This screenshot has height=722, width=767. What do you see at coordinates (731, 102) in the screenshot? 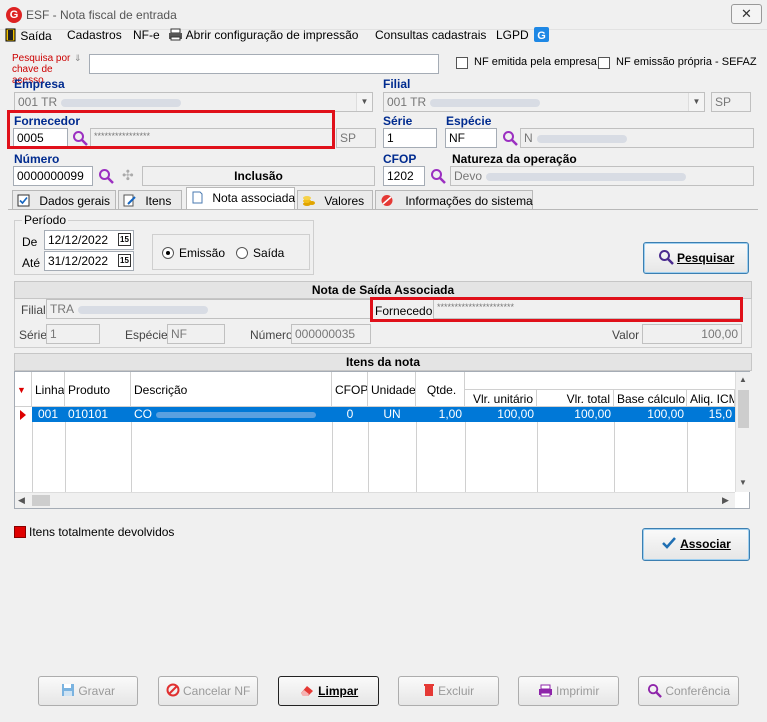
I see `filial-uf-field: SP` at bounding box center [731, 102].